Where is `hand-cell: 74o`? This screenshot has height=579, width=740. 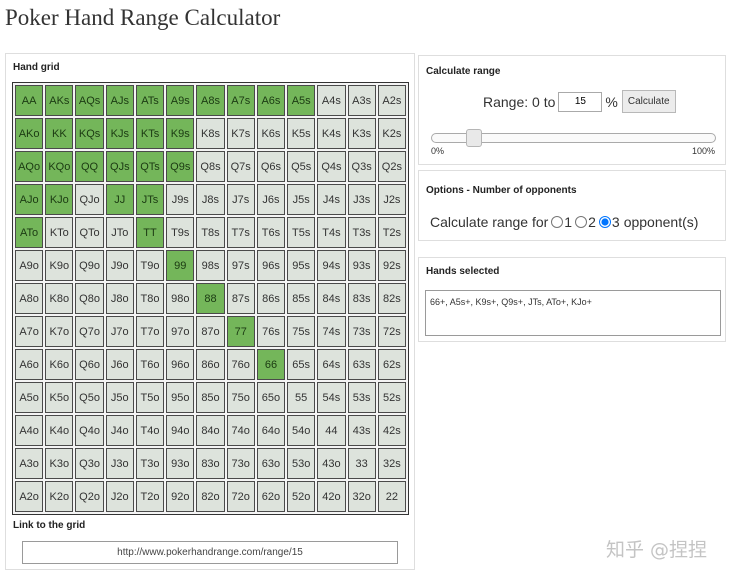 hand-cell: 74o is located at coordinates (240, 430).